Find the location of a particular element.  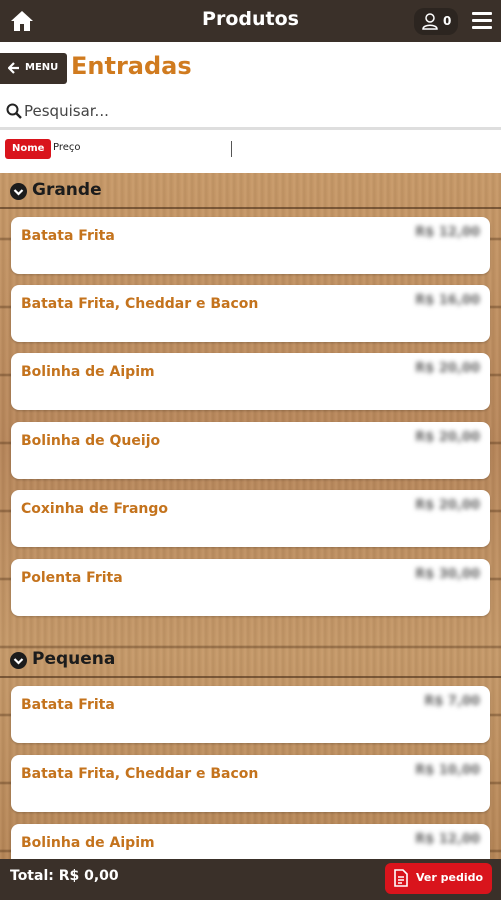

product-price: R$ 10,00 is located at coordinates (447, 770).